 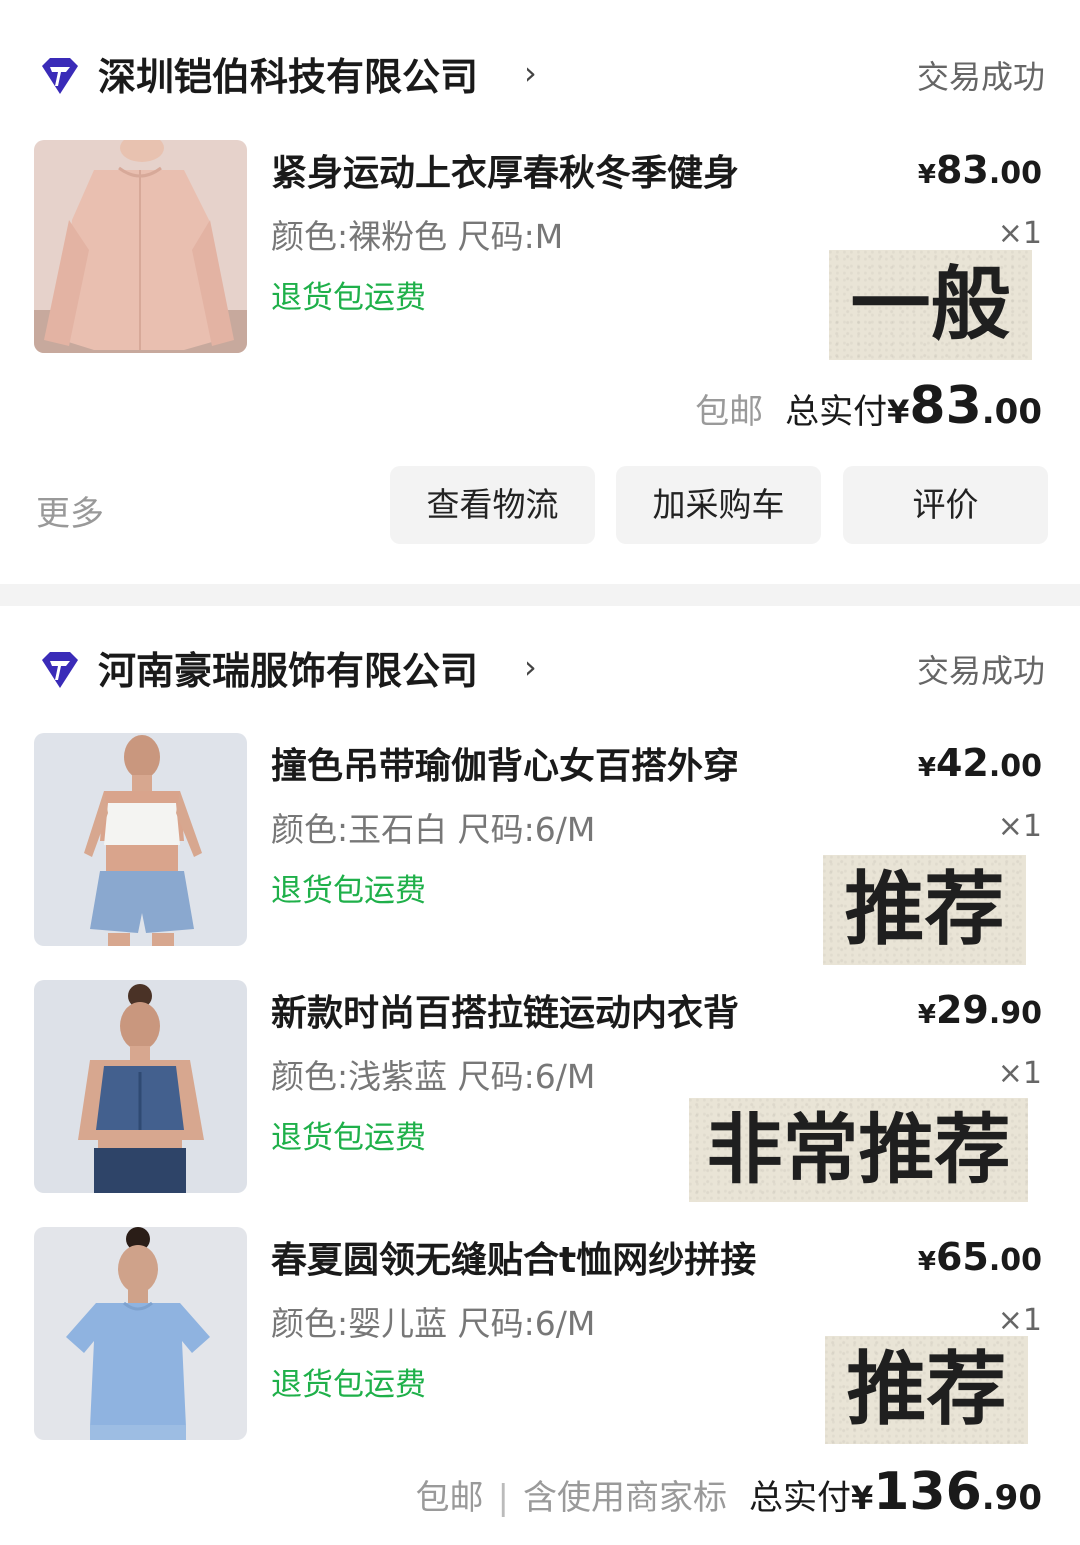 What do you see at coordinates (930, 305) in the screenshot?
I see `rating-sticker: 一般` at bounding box center [930, 305].